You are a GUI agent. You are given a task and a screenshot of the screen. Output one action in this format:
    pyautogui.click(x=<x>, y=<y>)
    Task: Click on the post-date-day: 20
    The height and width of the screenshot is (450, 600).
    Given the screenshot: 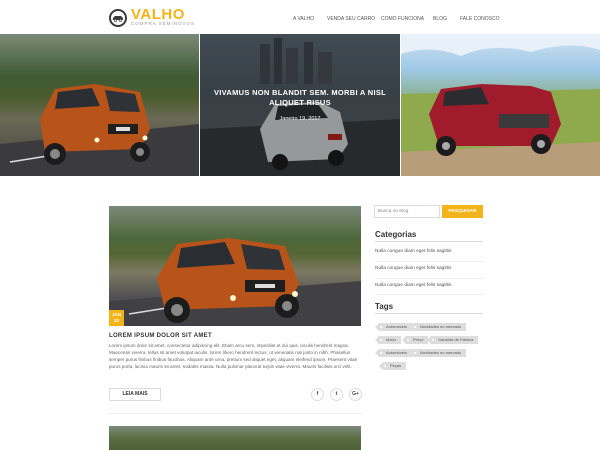 What is the action you would take?
    pyautogui.click(x=116, y=320)
    